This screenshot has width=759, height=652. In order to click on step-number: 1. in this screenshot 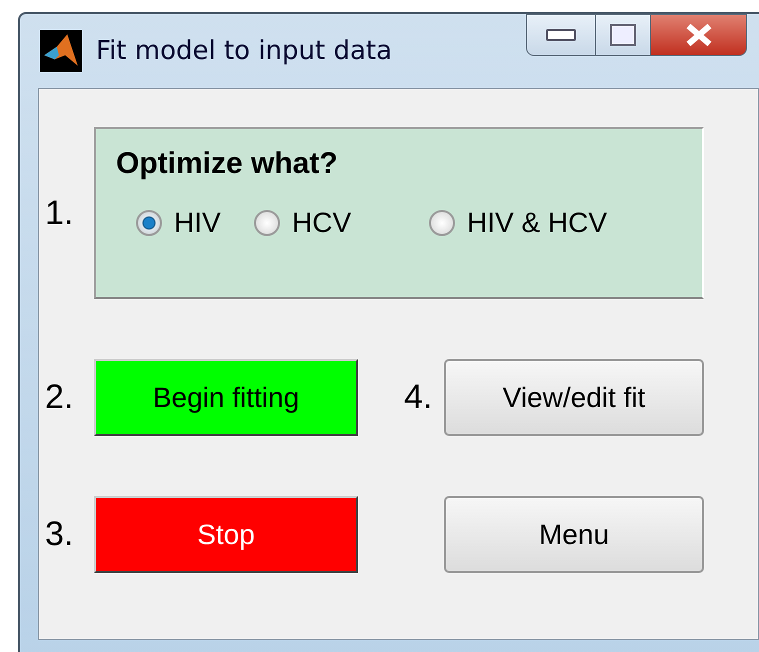, I will do `click(59, 213)`.